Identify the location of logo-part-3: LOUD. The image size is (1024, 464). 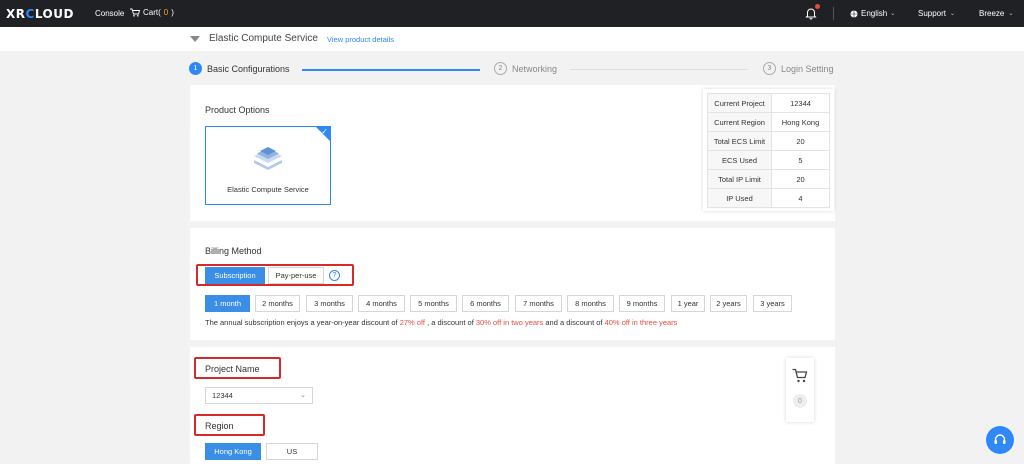
(54, 14).